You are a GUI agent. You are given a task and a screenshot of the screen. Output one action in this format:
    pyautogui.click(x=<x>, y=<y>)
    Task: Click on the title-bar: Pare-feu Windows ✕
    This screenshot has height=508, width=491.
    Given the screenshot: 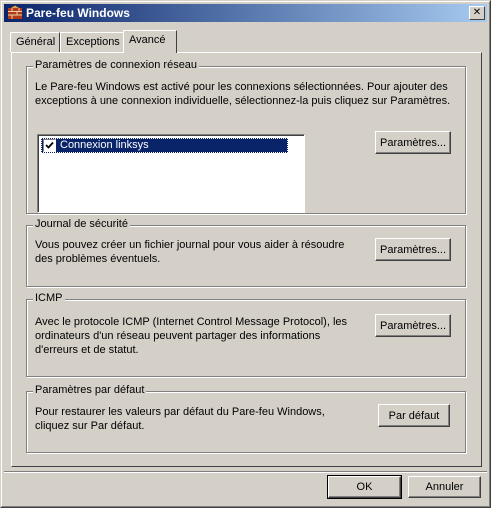 What is the action you would take?
    pyautogui.click(x=245, y=13)
    